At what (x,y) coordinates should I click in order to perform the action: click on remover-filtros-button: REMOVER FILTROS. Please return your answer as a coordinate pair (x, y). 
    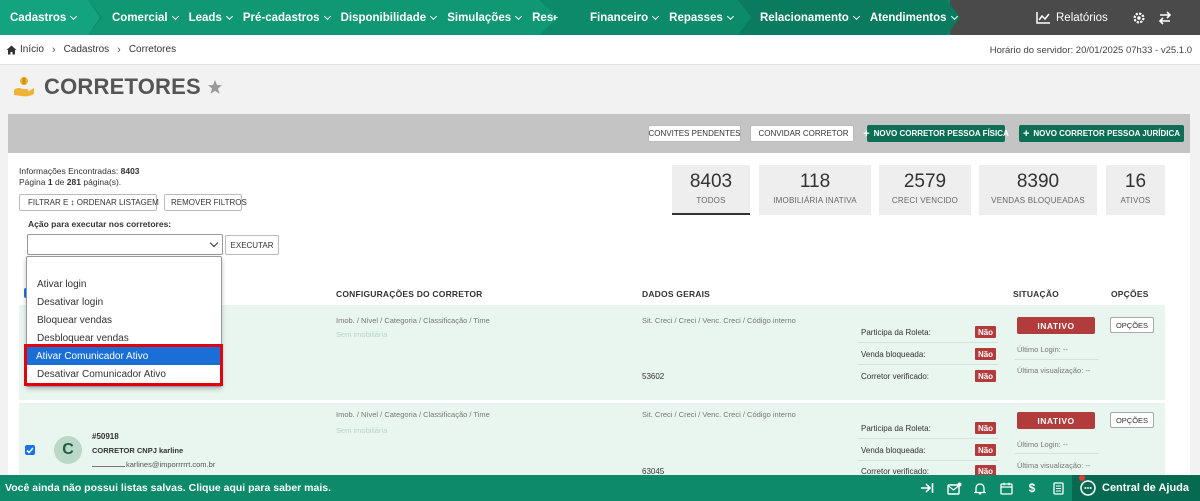
    Looking at the image, I should click on (205, 202).